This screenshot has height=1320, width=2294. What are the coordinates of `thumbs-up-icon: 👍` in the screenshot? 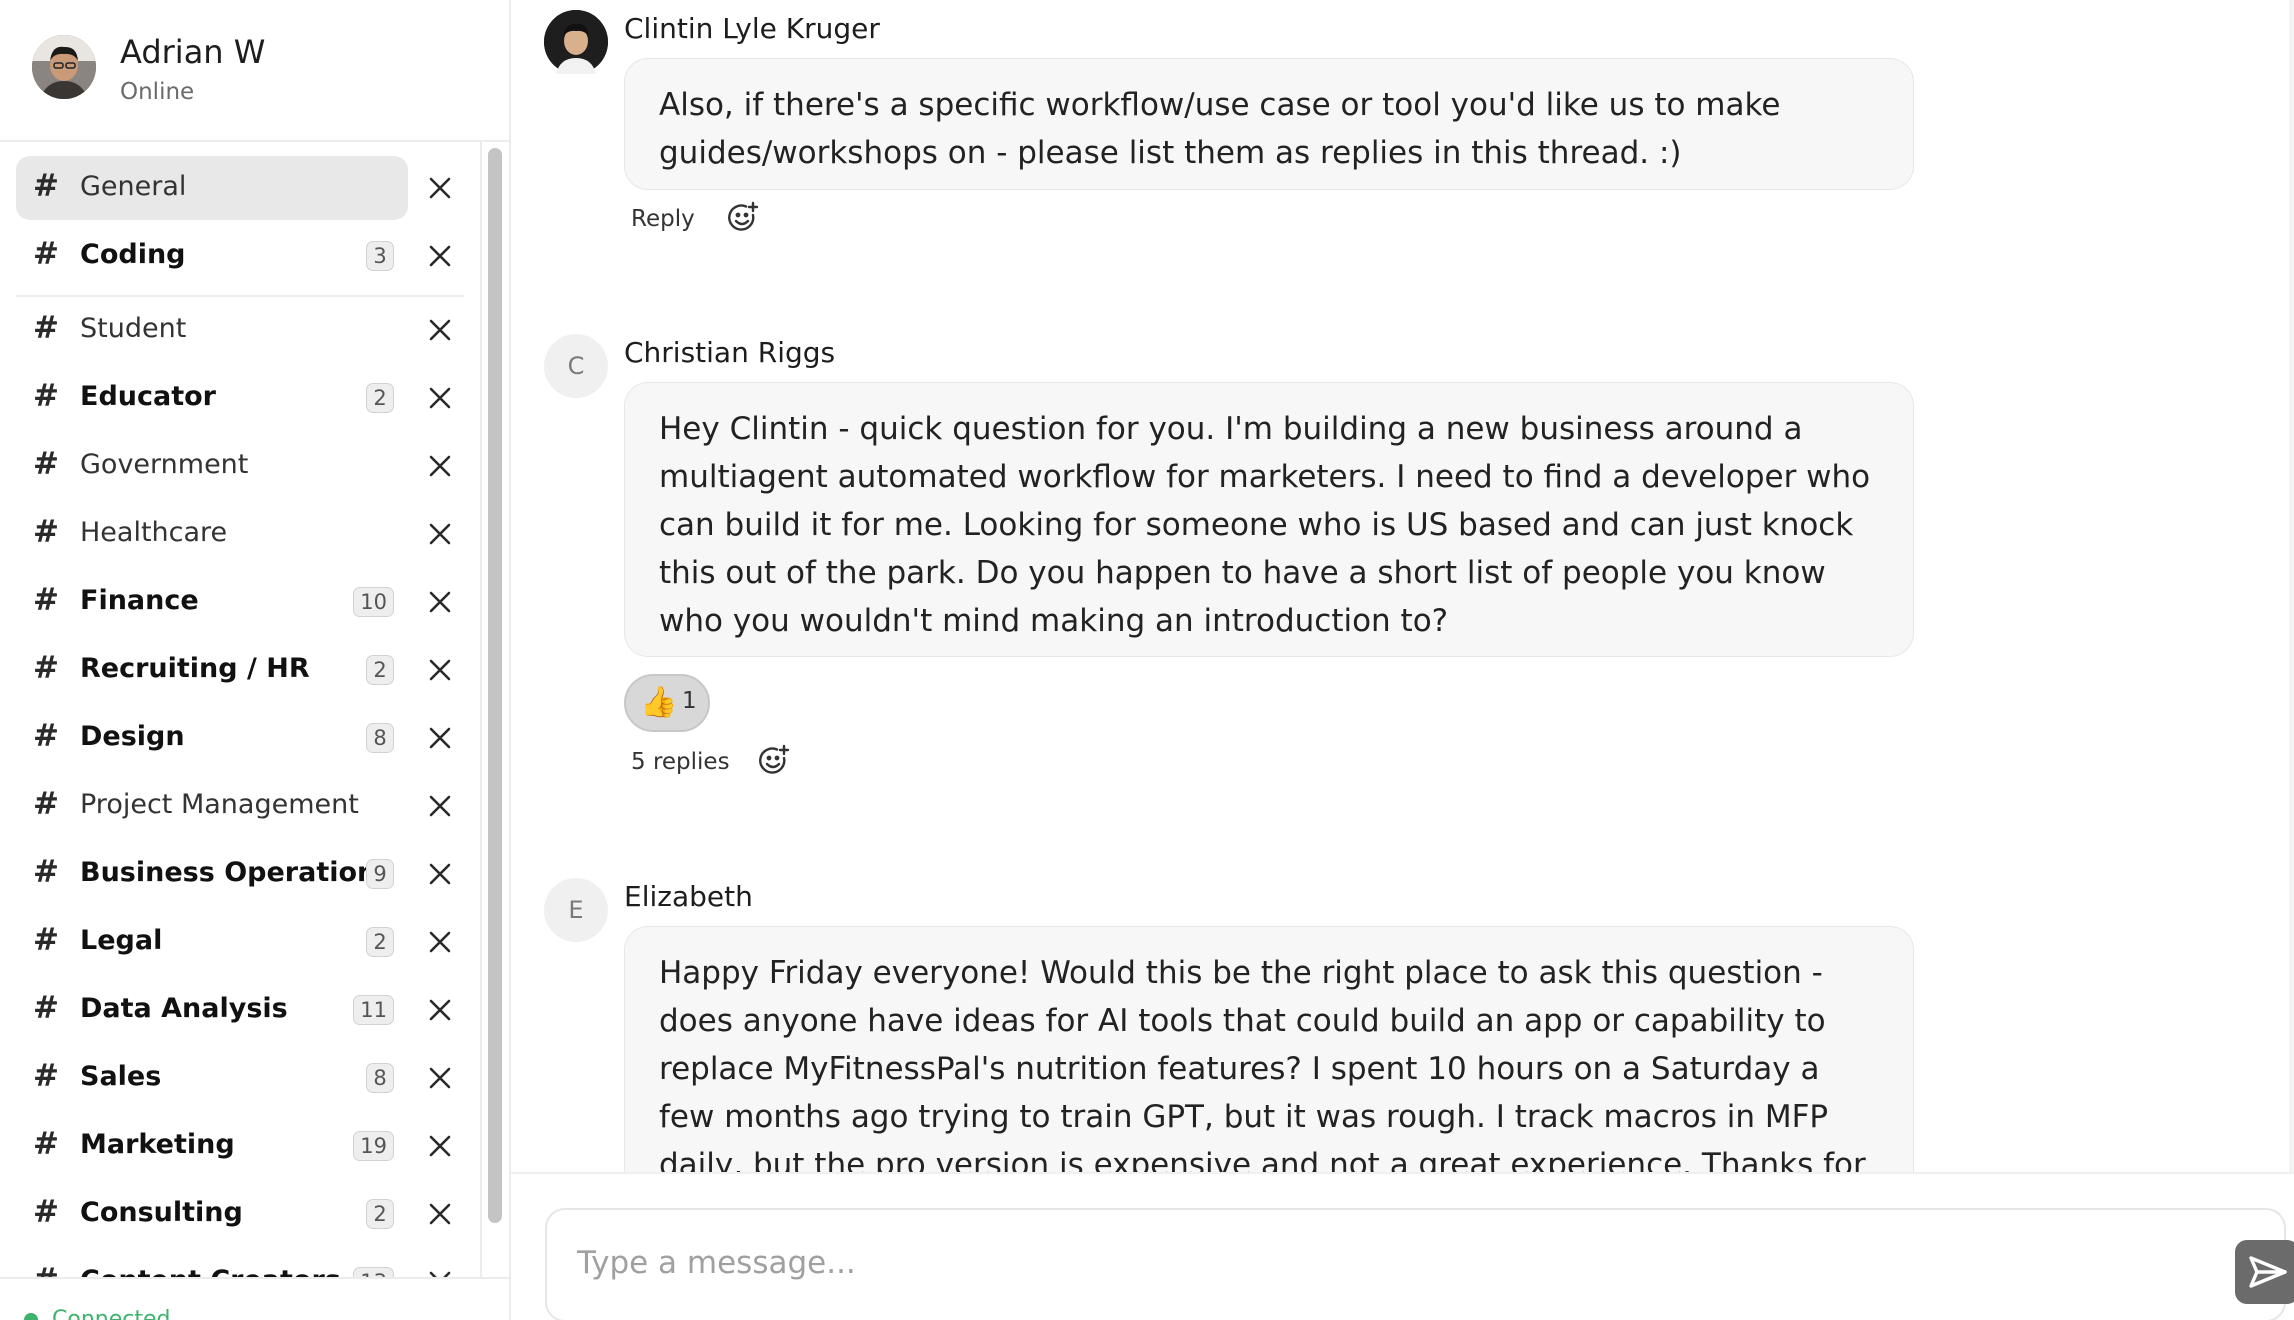 It's located at (659, 702).